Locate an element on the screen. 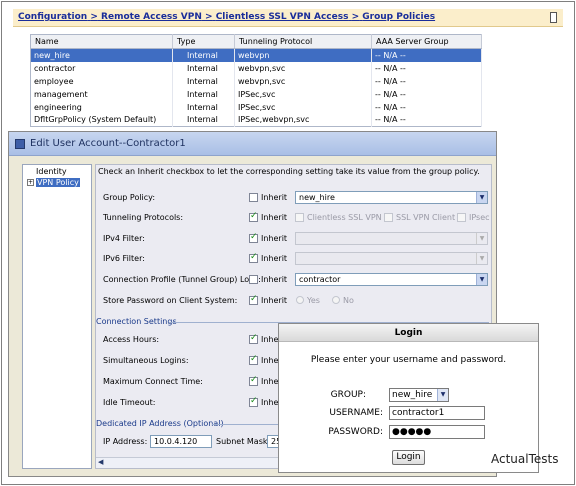 Image resolution: width=576 pixels, height=486 pixels. simultaneous-logins-inherit-checkbox is located at coordinates (253, 359).